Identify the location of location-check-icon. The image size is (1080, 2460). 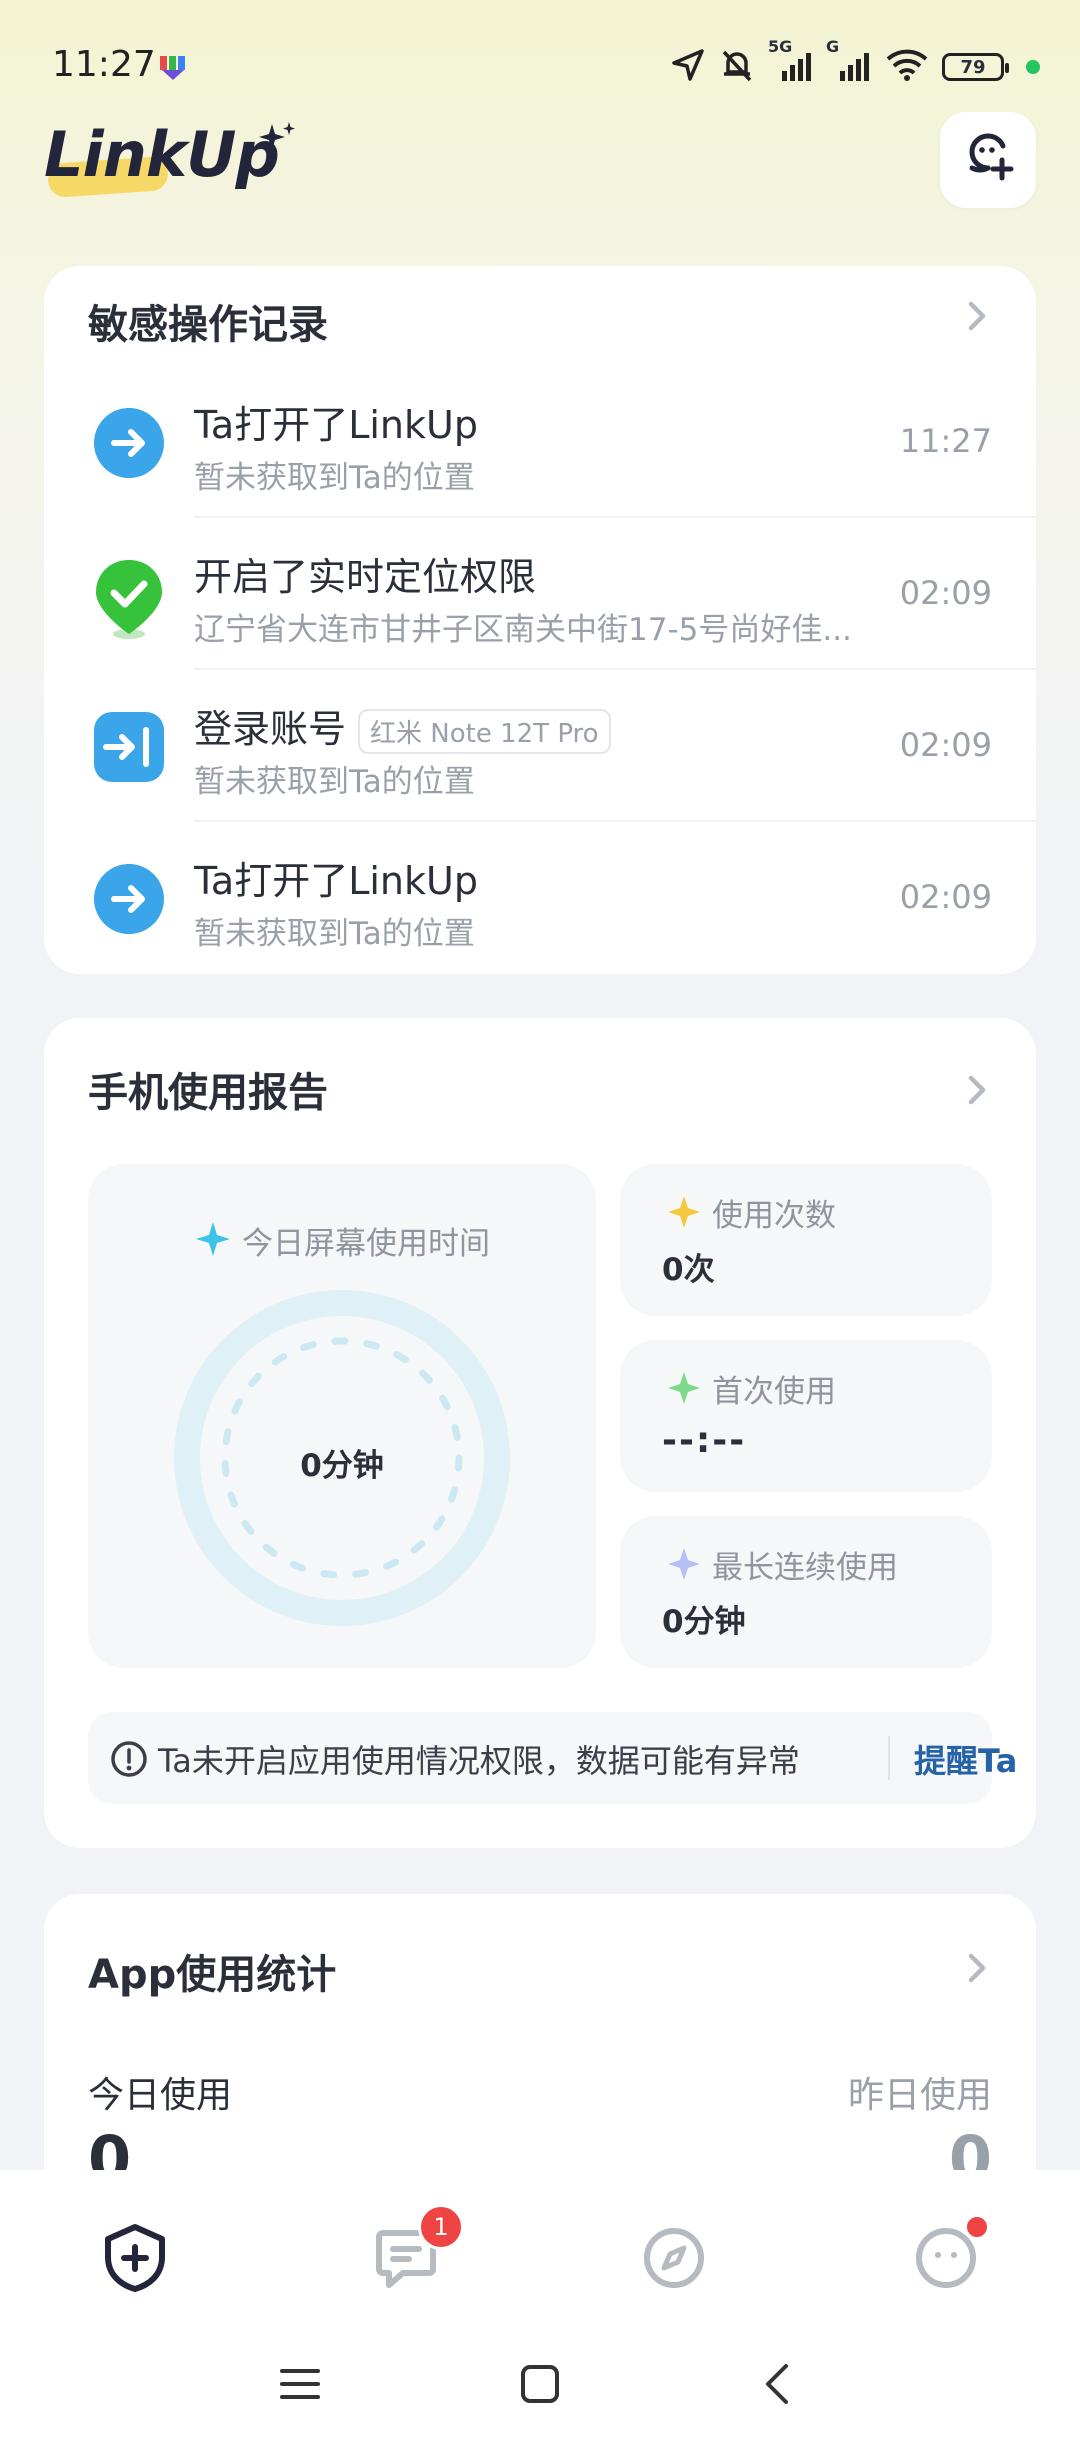
(129, 598).